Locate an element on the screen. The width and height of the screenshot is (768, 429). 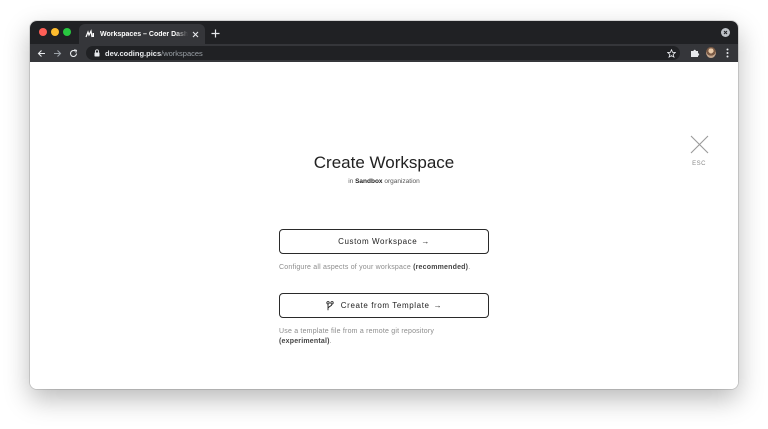
window-menu-icon is located at coordinates (725, 32).